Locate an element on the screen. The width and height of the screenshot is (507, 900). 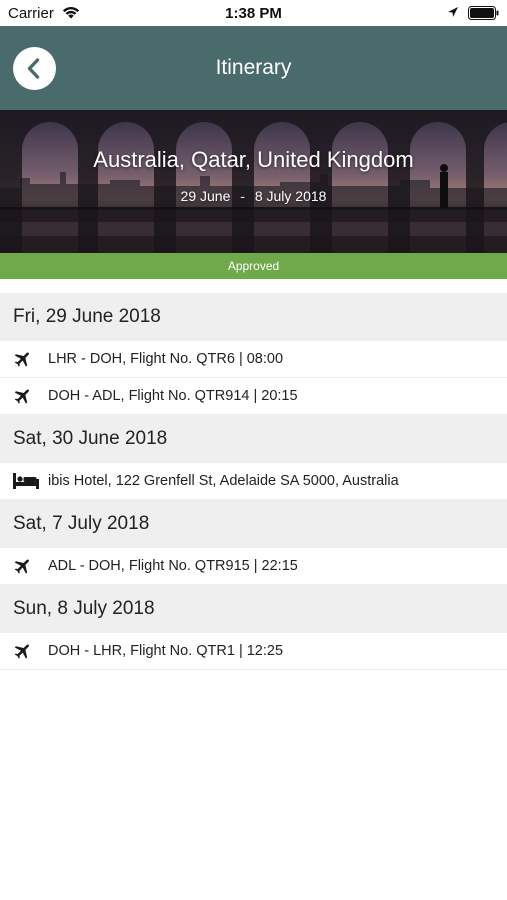
trip-dates: 29 June - 8 July 2018 is located at coordinates (253, 196).